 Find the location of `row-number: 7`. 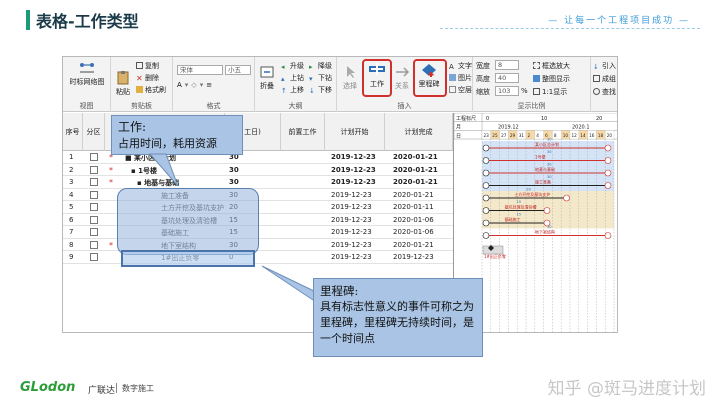

row-number: 7 is located at coordinates (71, 232).